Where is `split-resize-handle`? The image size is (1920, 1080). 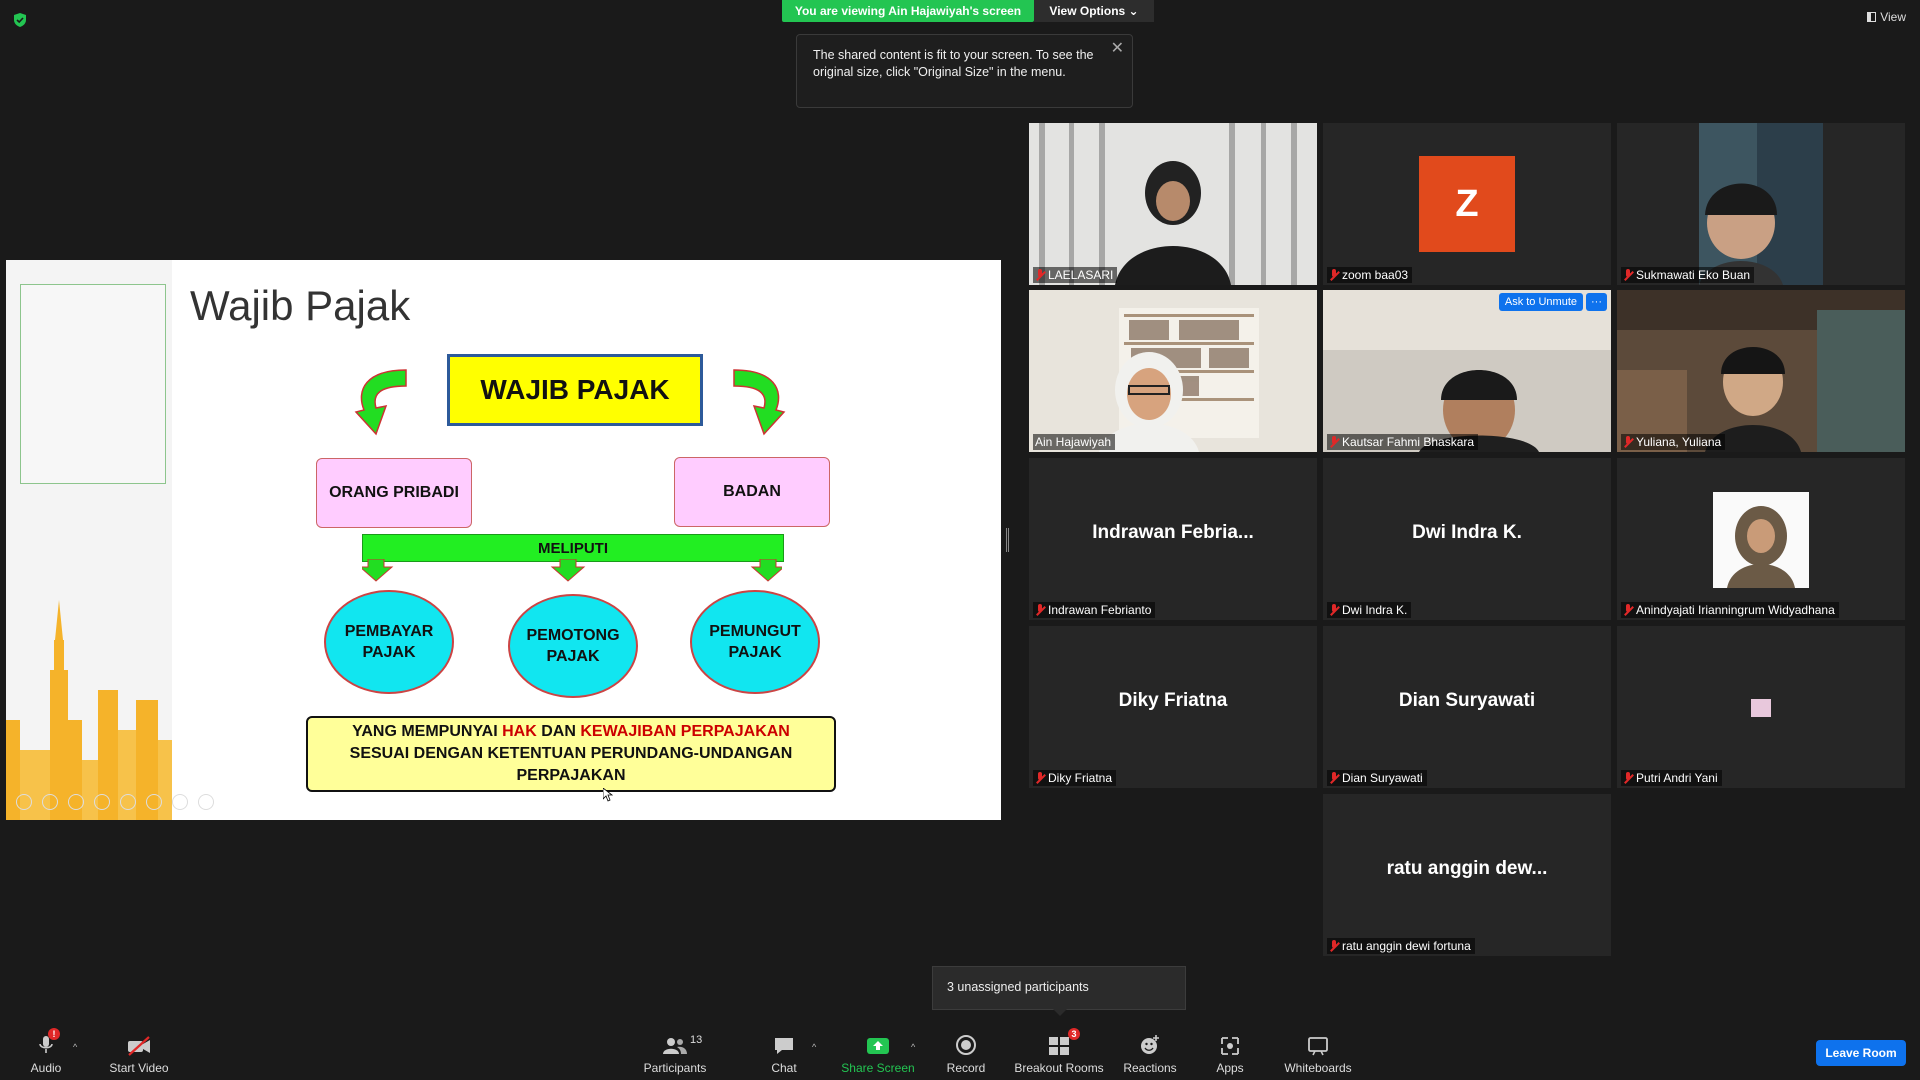
split-resize-handle is located at coordinates (1007, 540).